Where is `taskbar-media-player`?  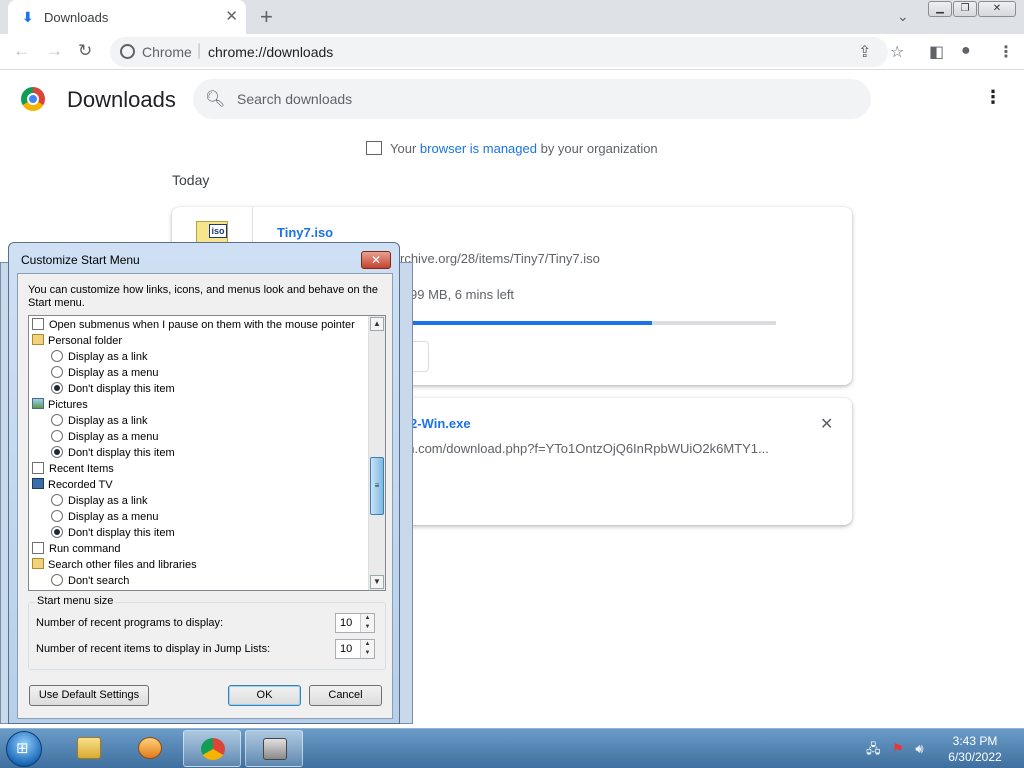
taskbar-media-player is located at coordinates (150, 748).